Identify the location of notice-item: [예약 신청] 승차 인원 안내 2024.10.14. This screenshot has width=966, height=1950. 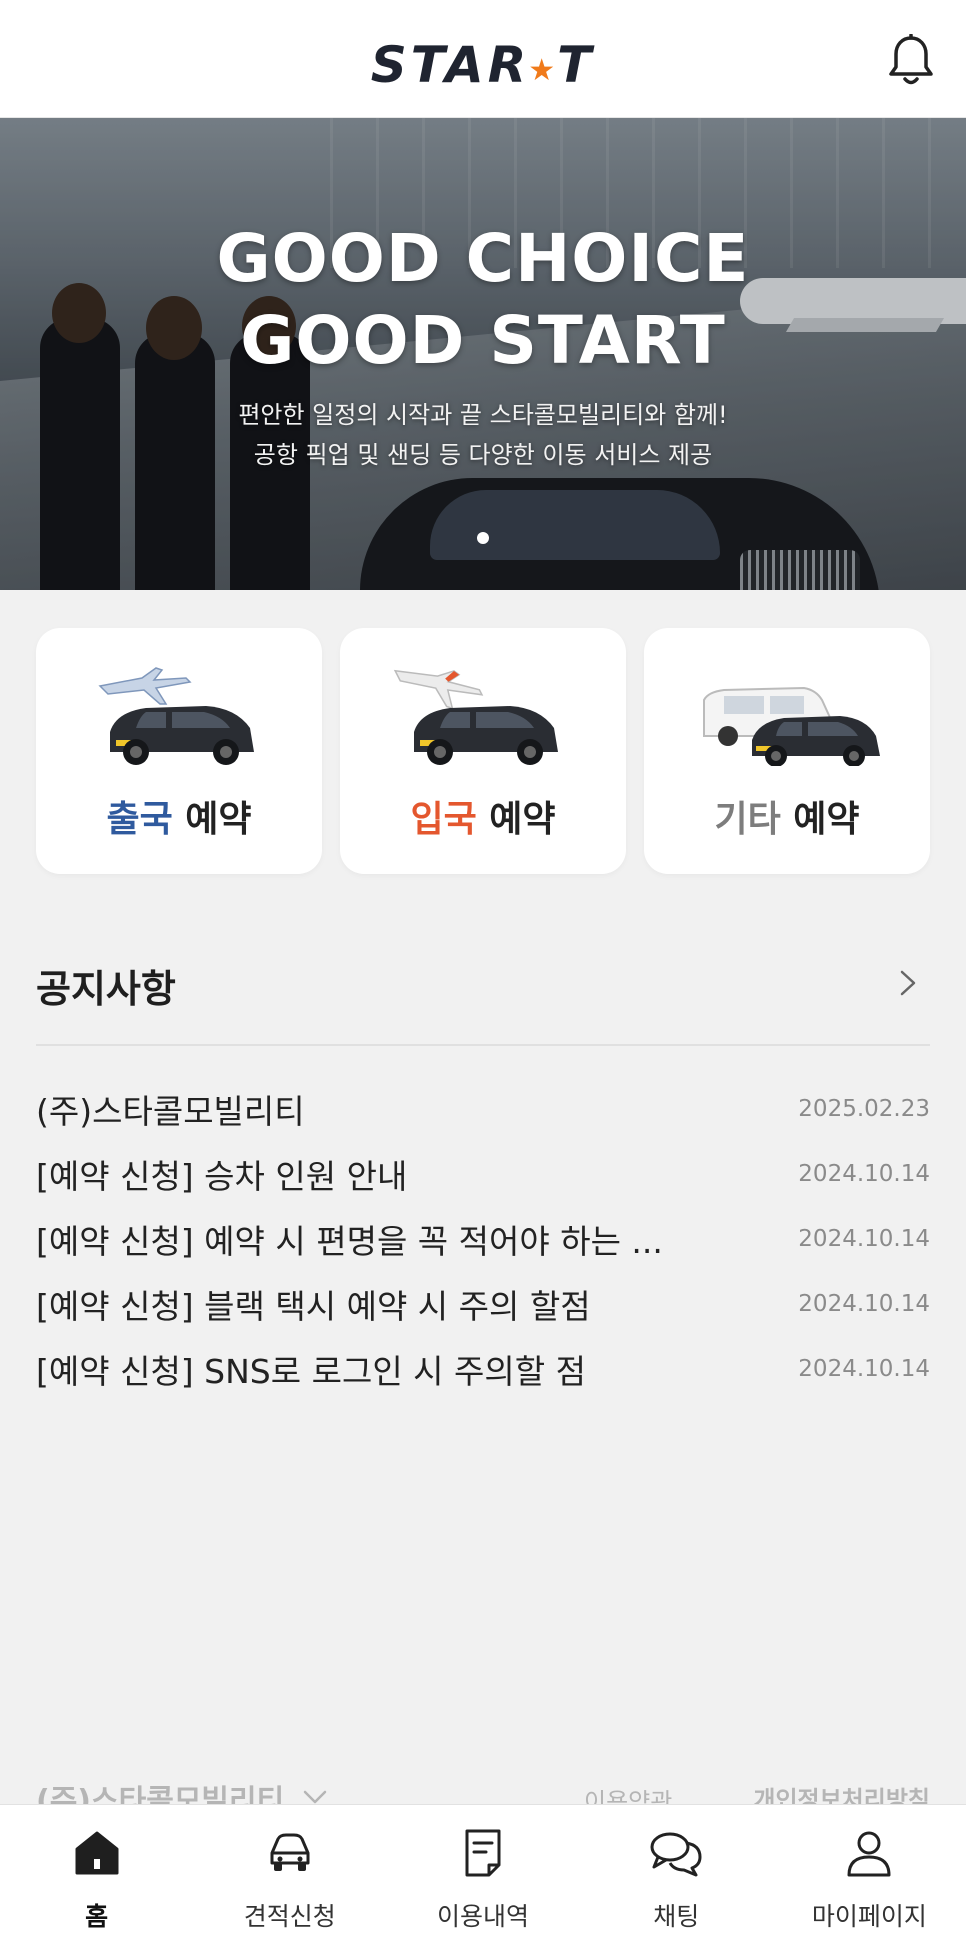
(483, 1173).